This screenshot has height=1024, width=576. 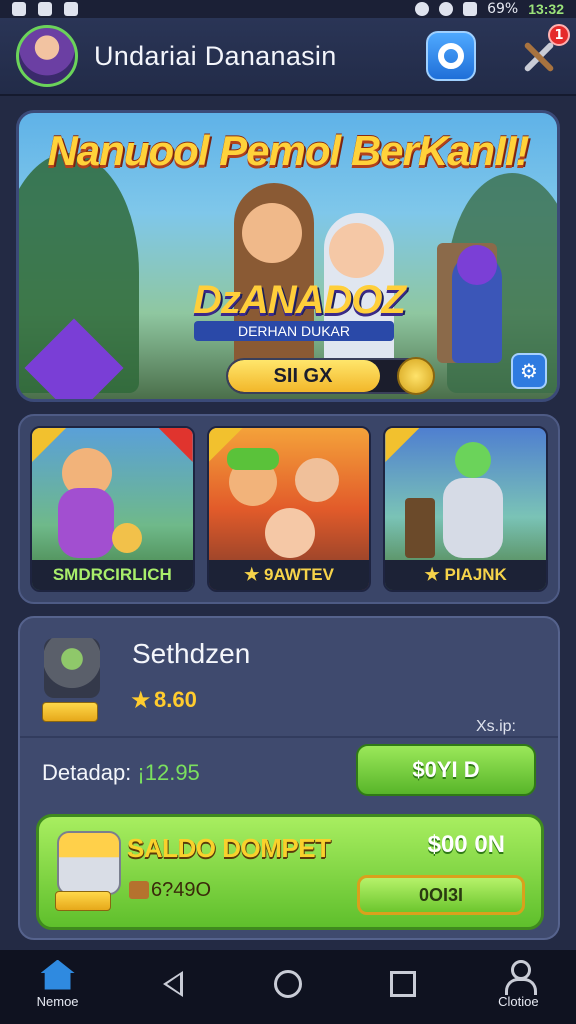 I want to click on star-icon: ★, so click(x=141, y=700).